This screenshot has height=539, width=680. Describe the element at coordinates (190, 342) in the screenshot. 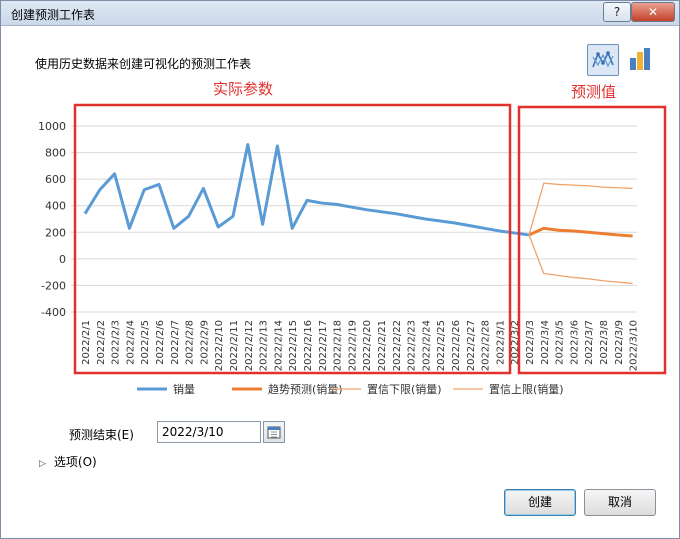

I see `x-tick-label: 2022/2/8` at that location.